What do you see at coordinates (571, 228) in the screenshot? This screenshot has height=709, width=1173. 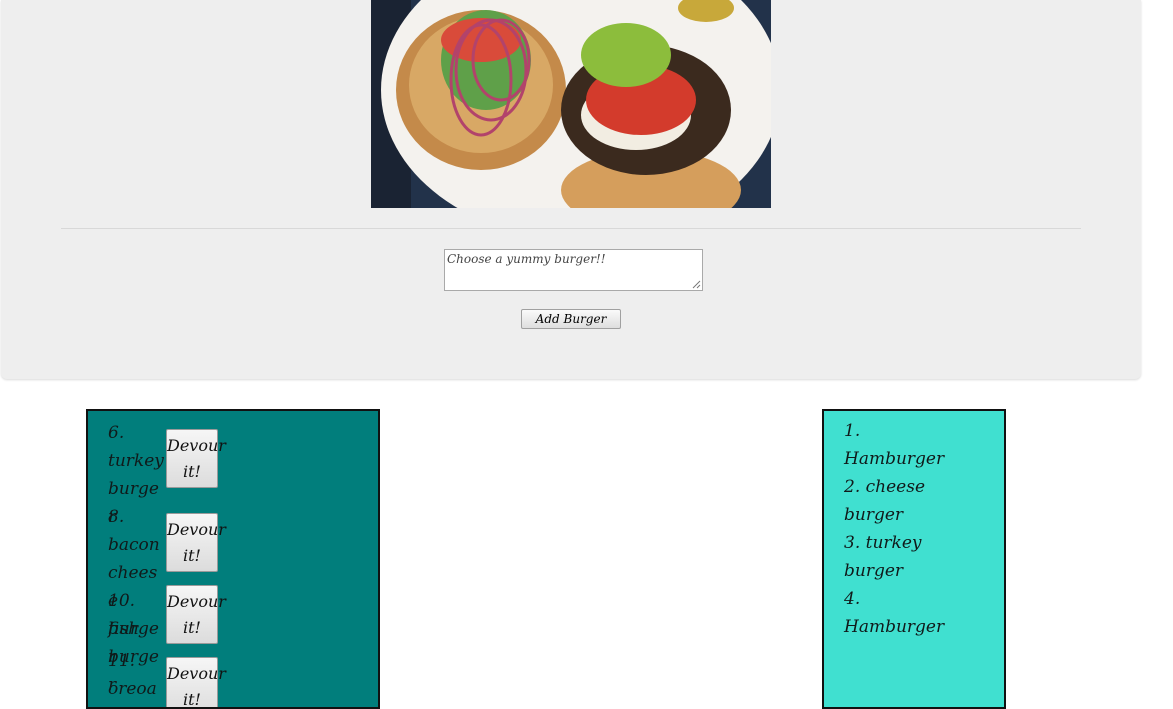 I see `divider` at bounding box center [571, 228].